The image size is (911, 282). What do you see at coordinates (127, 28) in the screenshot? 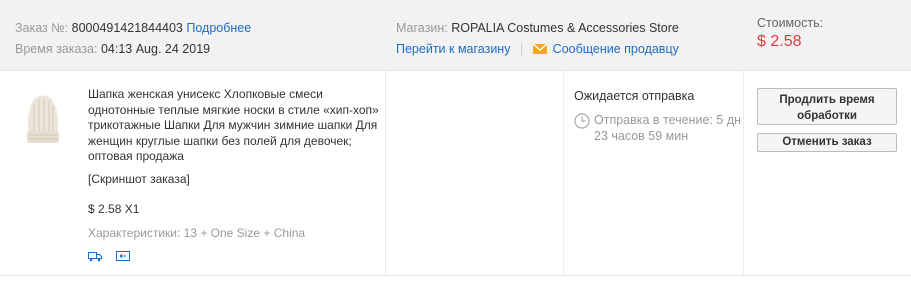
I see `order-number: 8000491421844403` at bounding box center [127, 28].